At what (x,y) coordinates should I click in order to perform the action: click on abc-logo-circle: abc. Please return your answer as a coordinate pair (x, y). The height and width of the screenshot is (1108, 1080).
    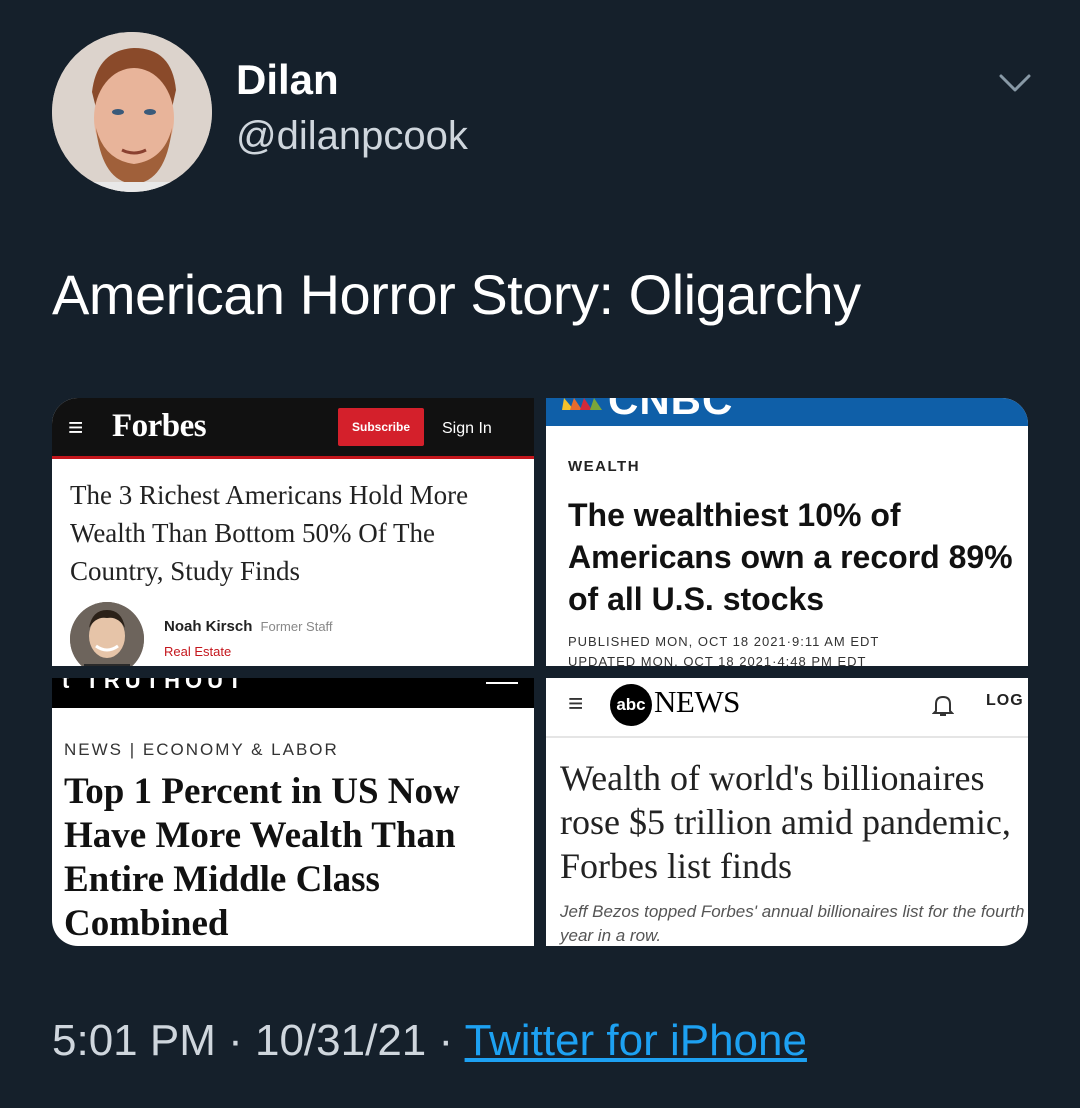
    Looking at the image, I should click on (631, 705).